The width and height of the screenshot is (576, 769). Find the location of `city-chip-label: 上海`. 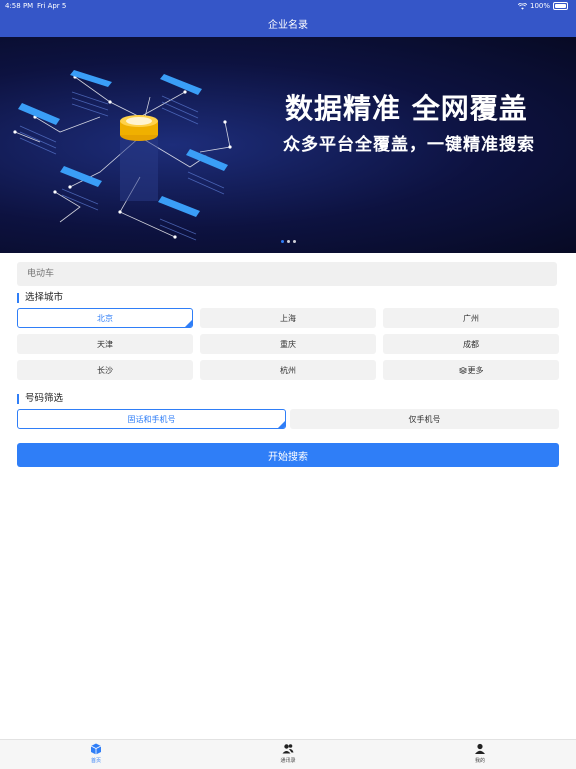

city-chip-label: 上海 is located at coordinates (288, 318).